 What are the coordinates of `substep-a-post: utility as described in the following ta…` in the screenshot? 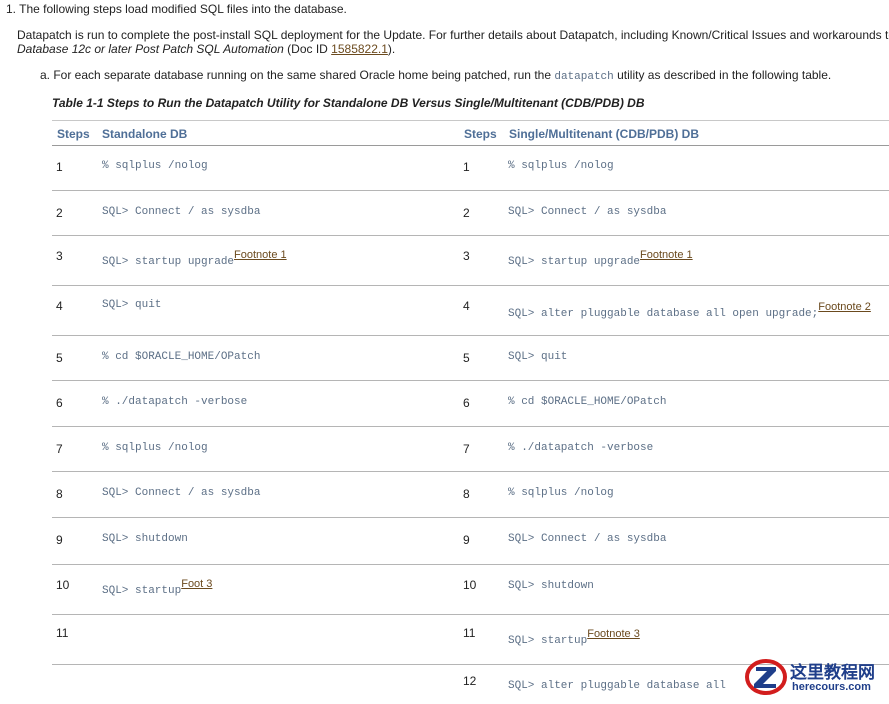 It's located at (722, 75).